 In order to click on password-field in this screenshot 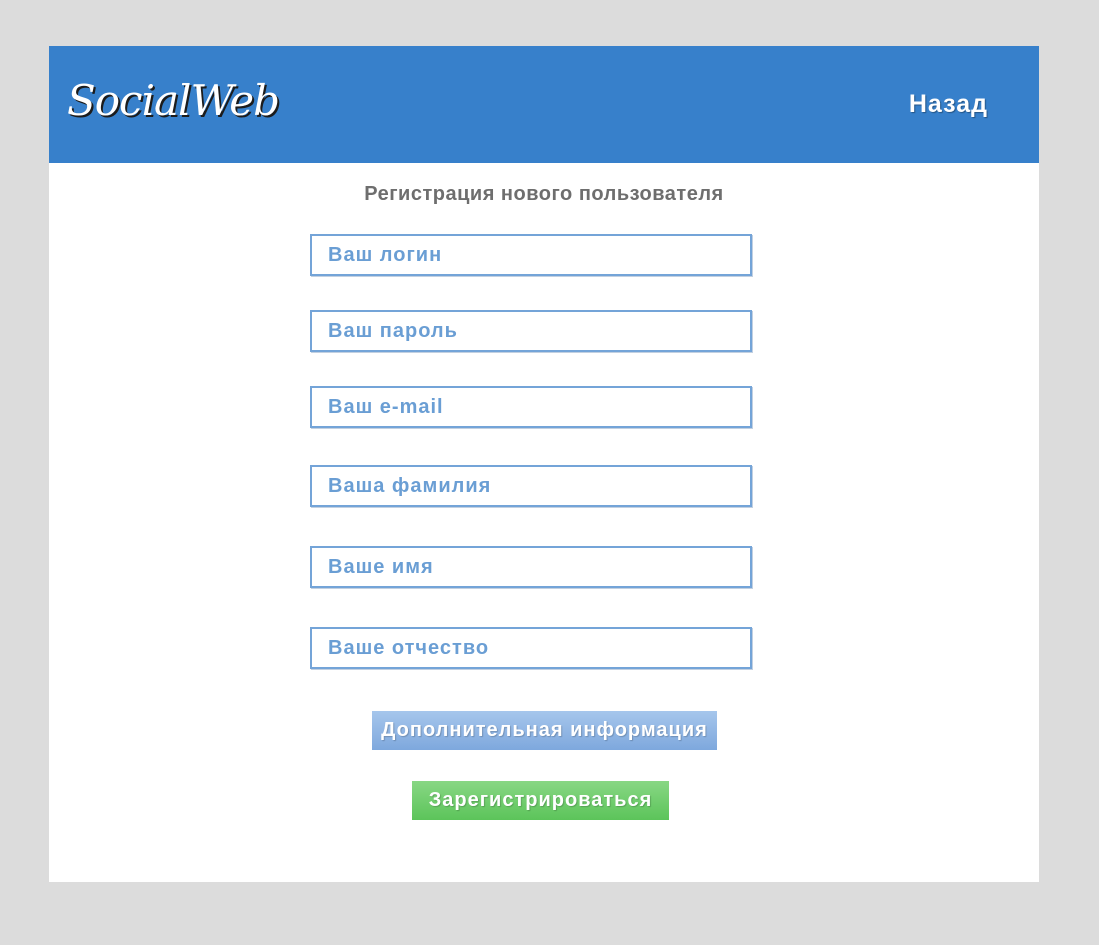, I will do `click(531, 331)`.